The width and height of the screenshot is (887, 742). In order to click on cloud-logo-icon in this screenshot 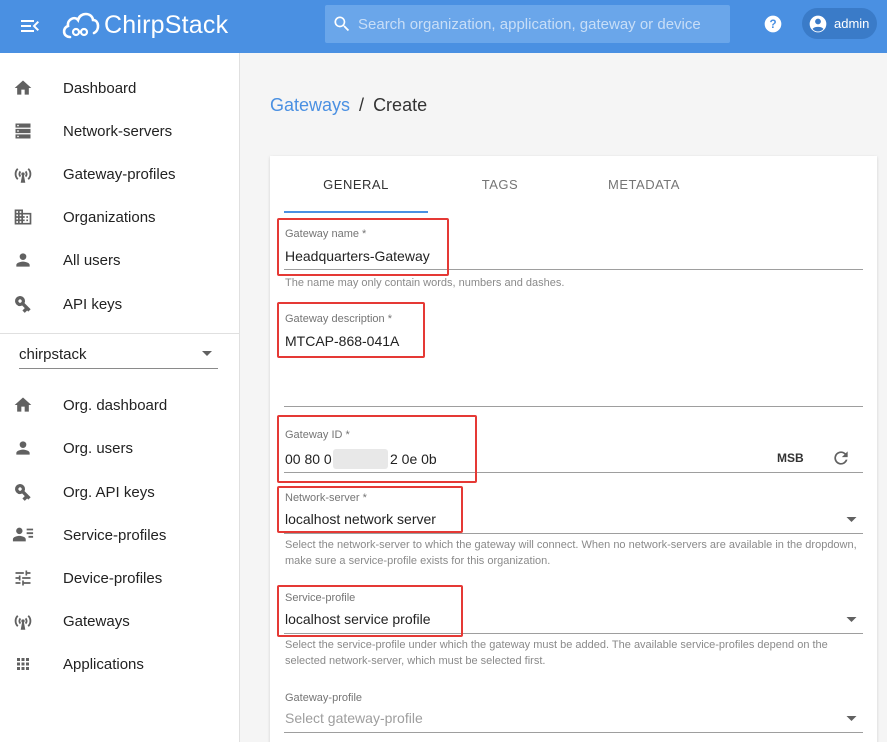, I will do `click(81, 25)`.